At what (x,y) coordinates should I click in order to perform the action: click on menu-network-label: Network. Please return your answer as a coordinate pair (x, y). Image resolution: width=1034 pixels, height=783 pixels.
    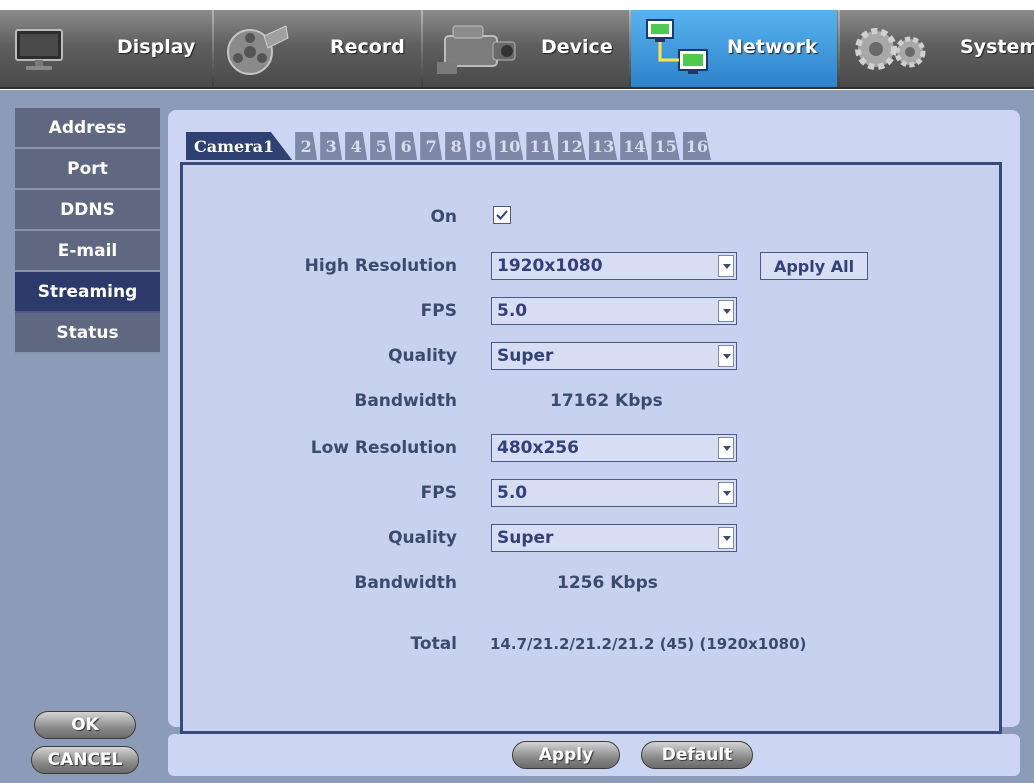
    Looking at the image, I should click on (772, 47).